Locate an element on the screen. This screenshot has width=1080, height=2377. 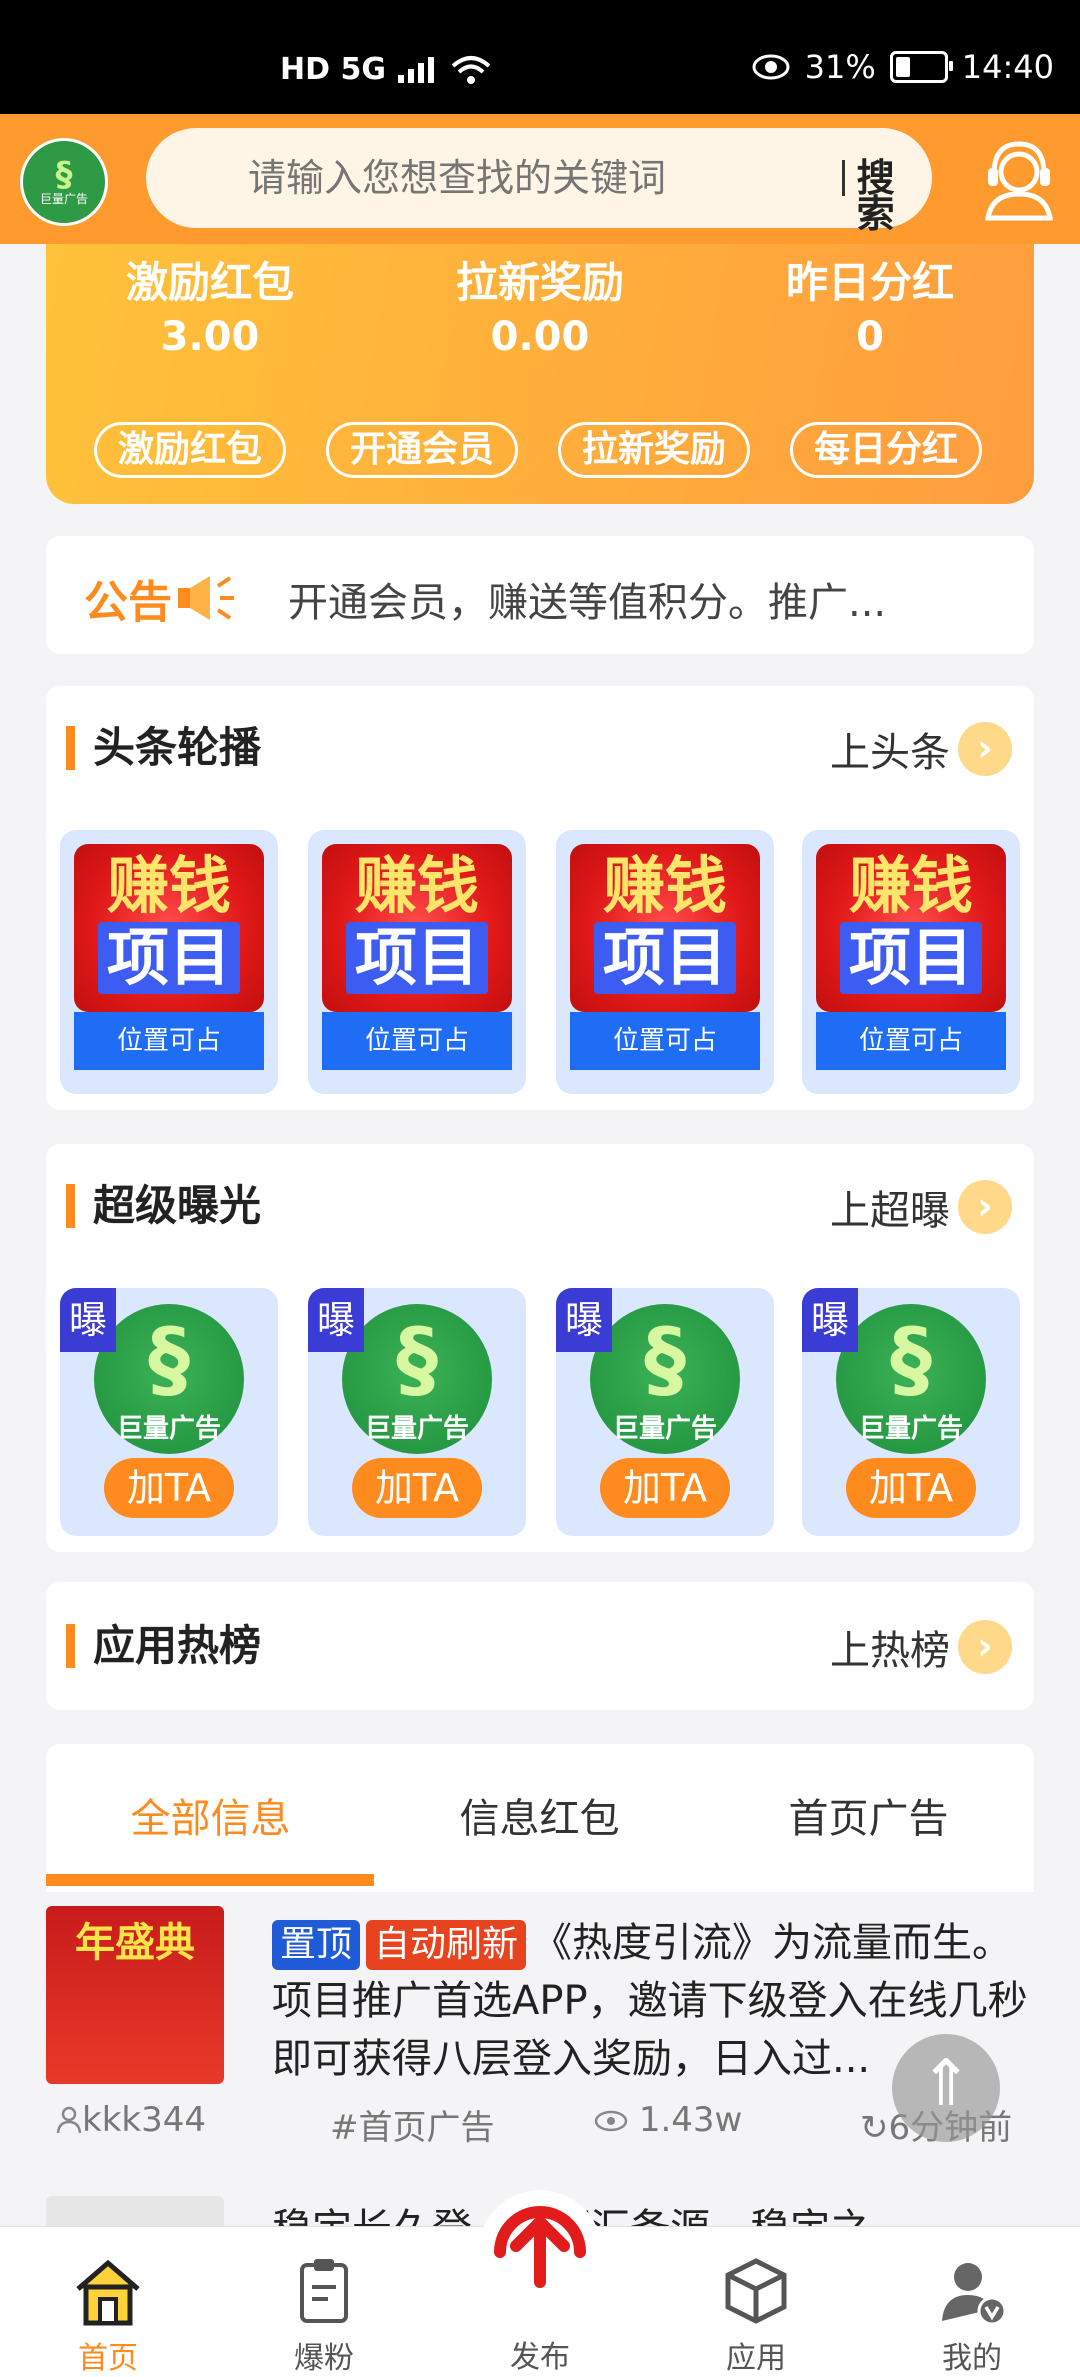
open-membership-button: 开通会员 is located at coordinates (422, 450).